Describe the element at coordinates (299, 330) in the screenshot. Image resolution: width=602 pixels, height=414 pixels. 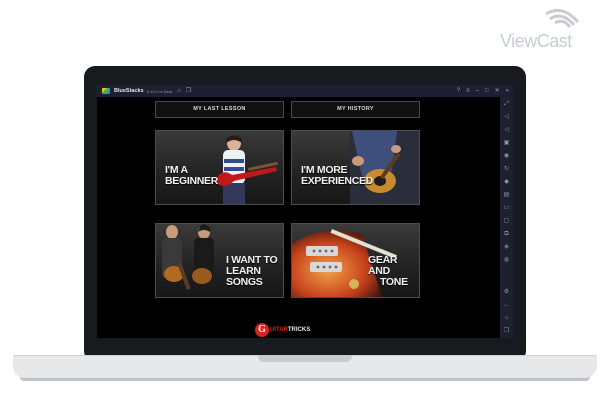
I see `logo-part-b: TRICKS` at that location.